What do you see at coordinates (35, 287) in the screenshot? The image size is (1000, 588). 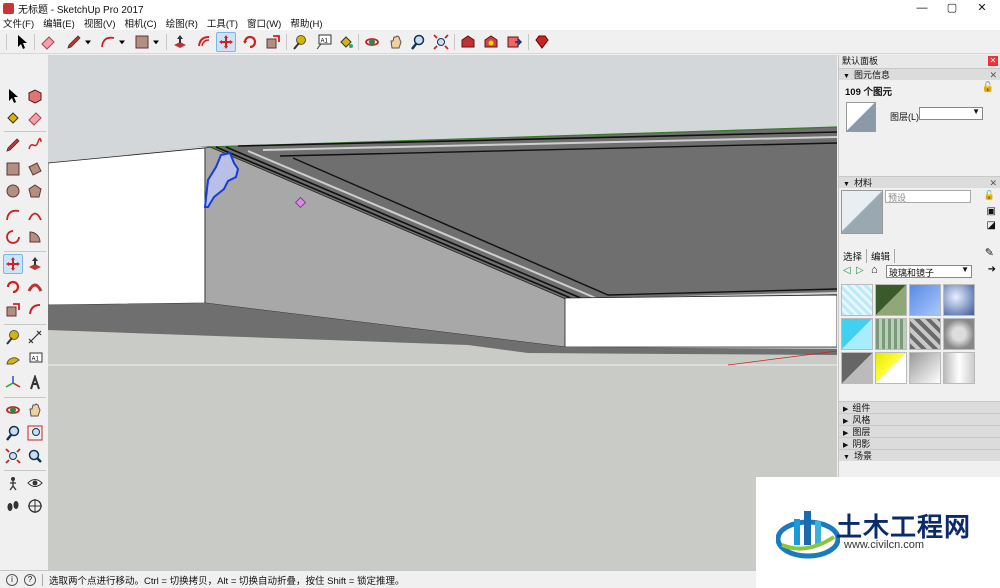 I see `follow-me-button` at bounding box center [35, 287].